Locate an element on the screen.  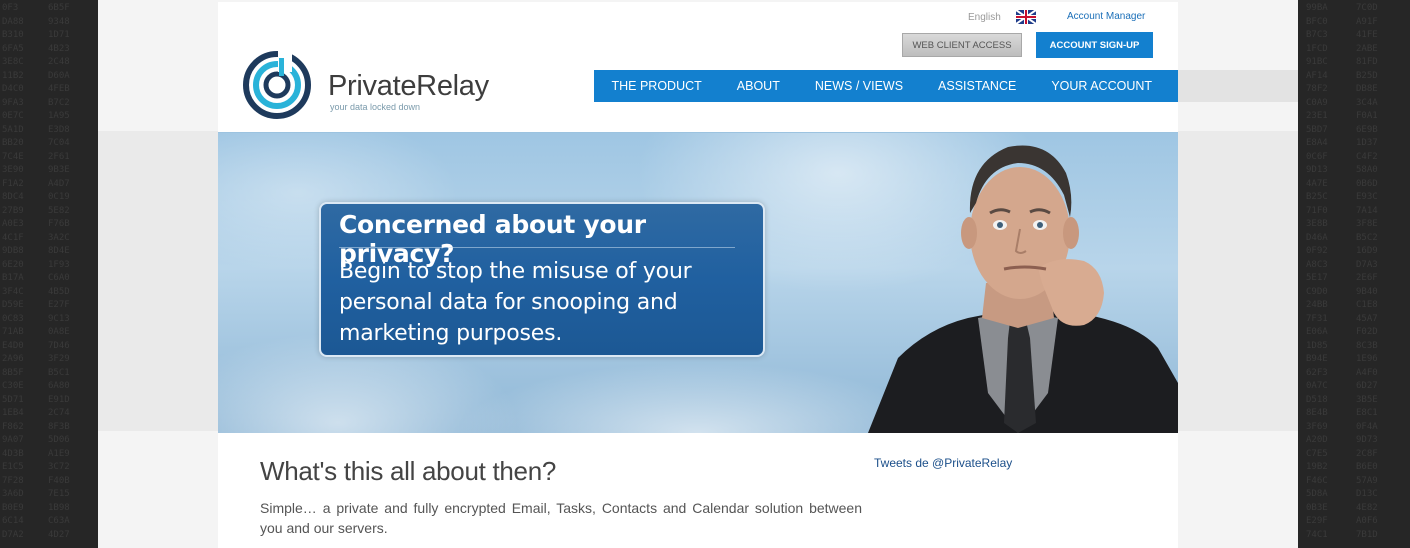
language-selector: English is located at coordinates (984, 17).